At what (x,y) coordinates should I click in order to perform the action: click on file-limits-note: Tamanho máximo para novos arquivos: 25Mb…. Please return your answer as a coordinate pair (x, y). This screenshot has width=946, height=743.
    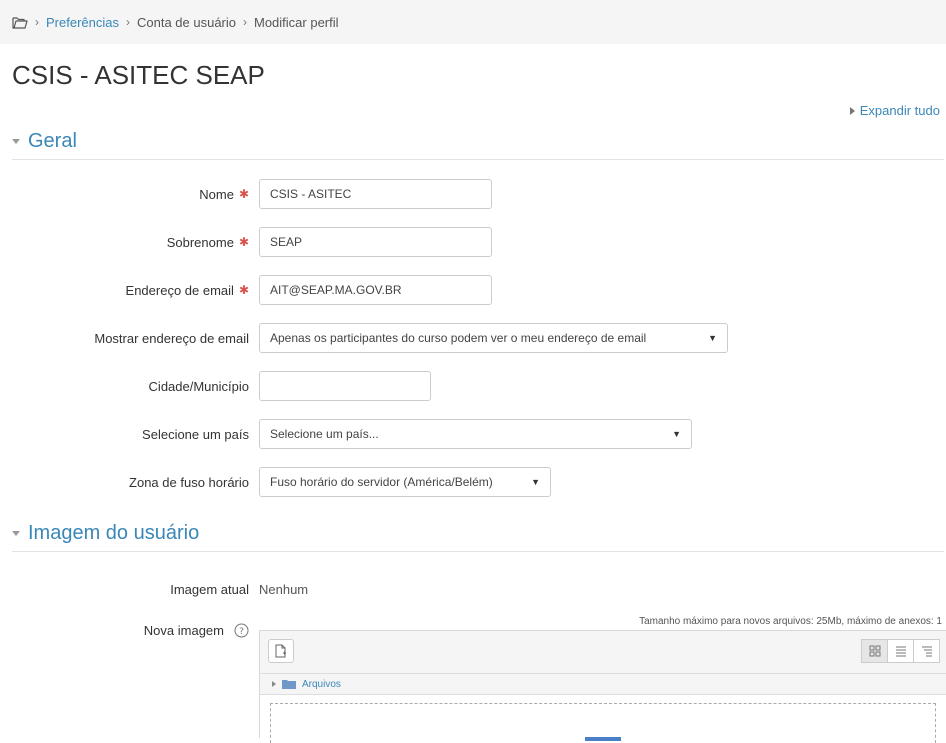
    Looking at the image, I should click on (790, 621).